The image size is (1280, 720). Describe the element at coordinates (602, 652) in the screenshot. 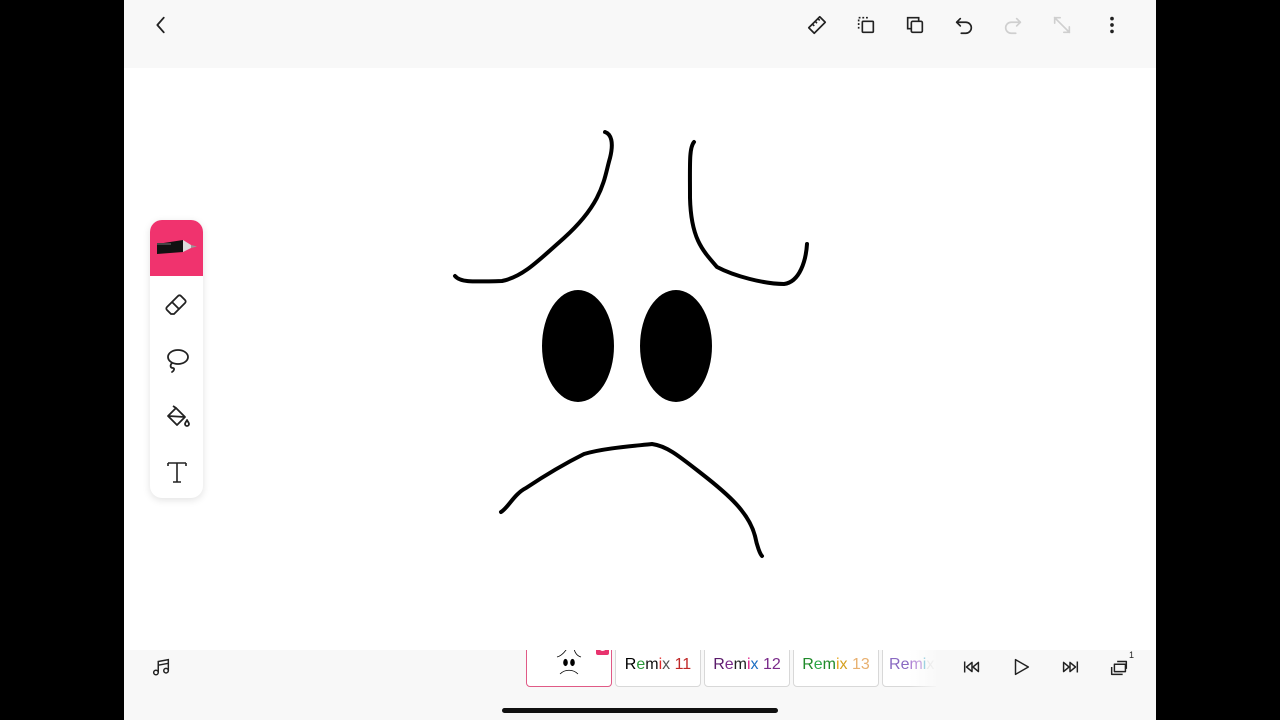

I see `frame-number-badge: 1` at that location.